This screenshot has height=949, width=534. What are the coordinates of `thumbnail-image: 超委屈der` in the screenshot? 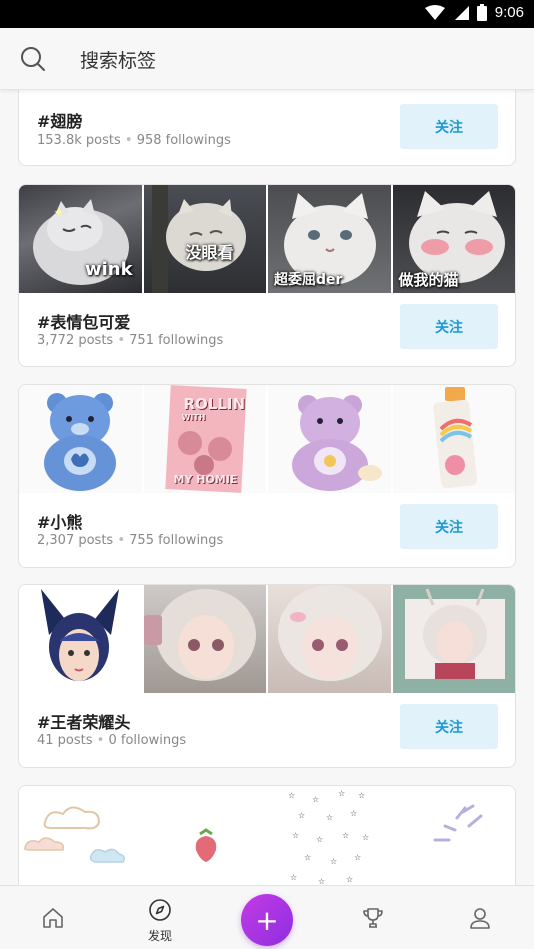 It's located at (328, 239).